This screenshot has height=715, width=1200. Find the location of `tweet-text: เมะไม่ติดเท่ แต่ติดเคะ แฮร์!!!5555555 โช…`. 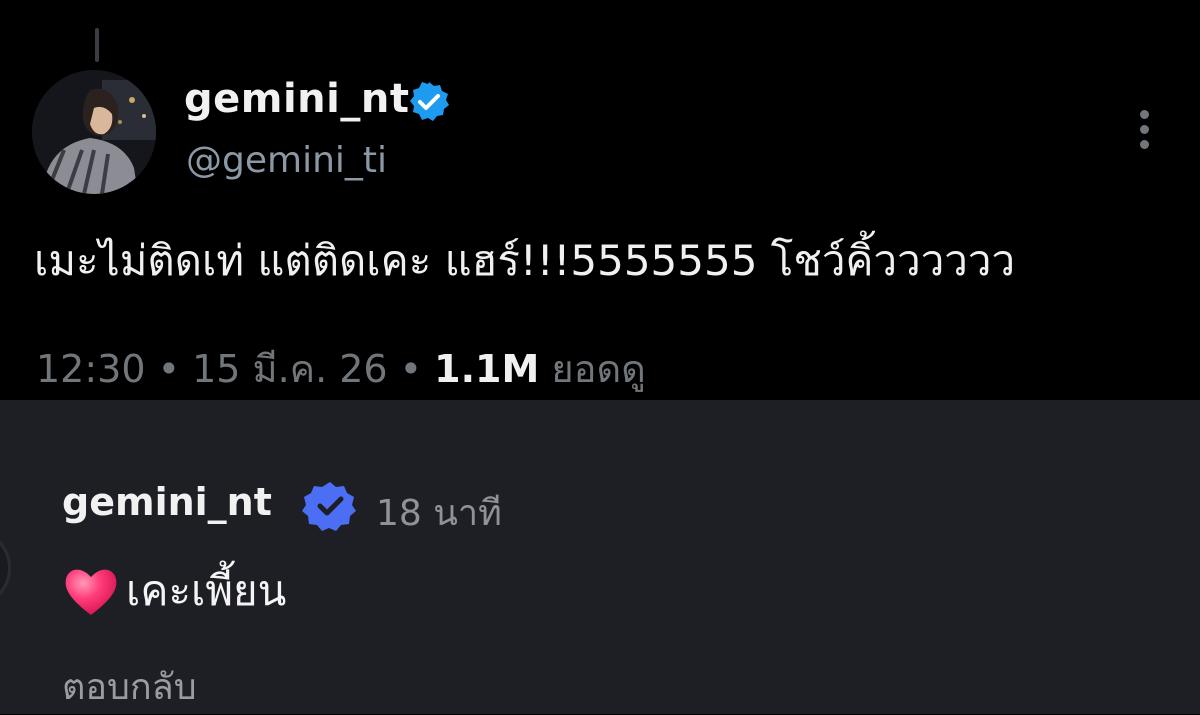

tweet-text: เมะไม่ติดเท่ แต่ติดเคะ แฮร์!!!5555555 โช… is located at coordinates (525, 260).